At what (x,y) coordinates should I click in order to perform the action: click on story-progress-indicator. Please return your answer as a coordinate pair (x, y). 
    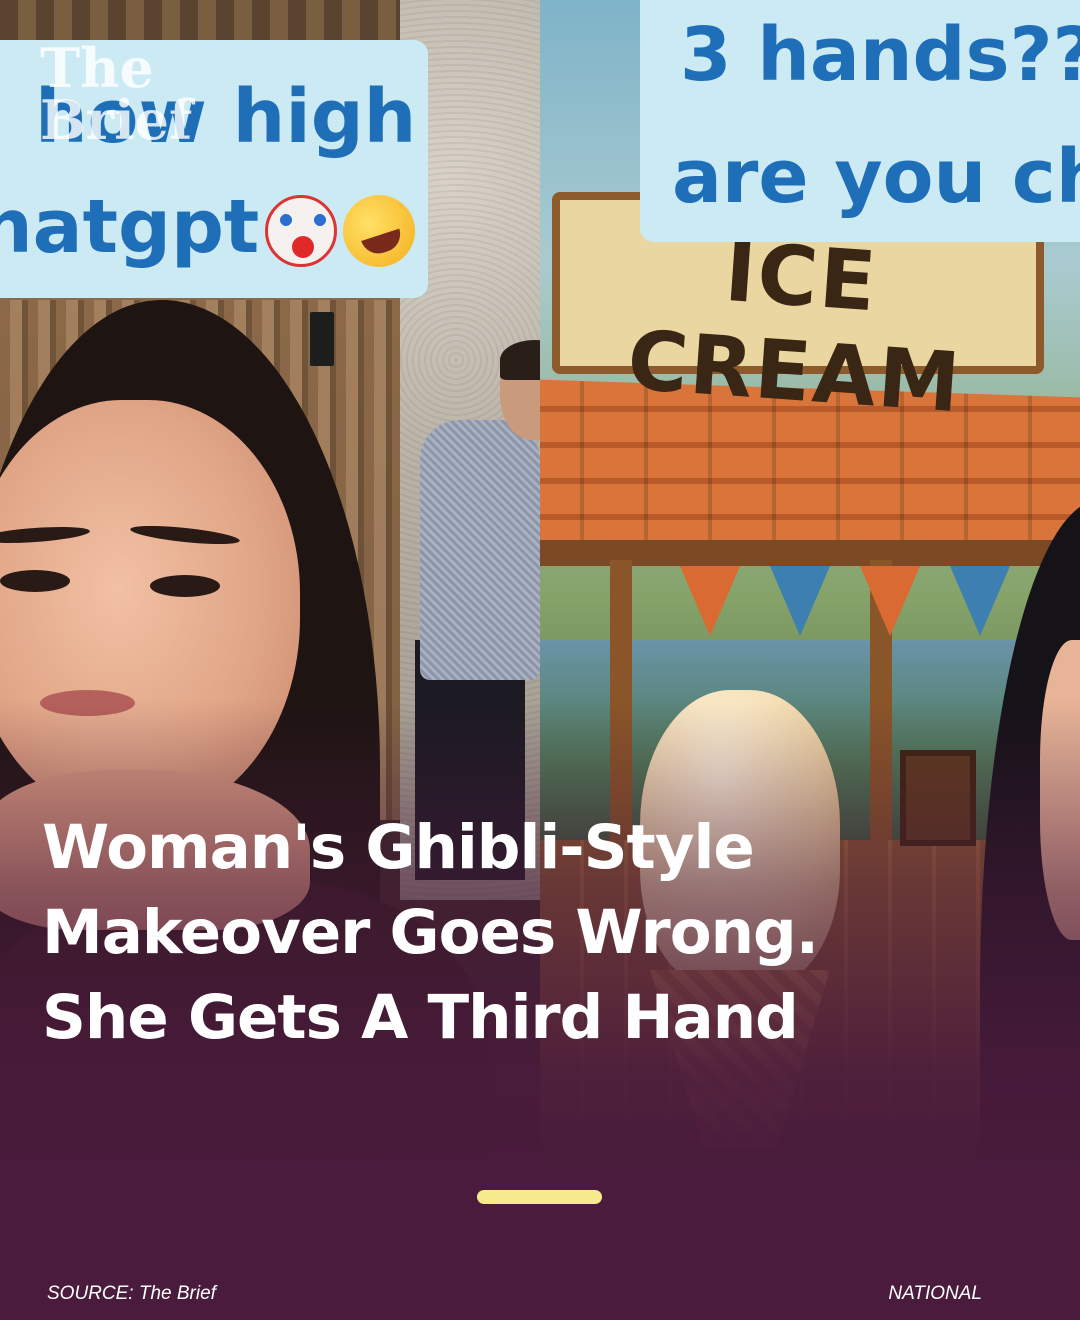
    Looking at the image, I should click on (539, 1197).